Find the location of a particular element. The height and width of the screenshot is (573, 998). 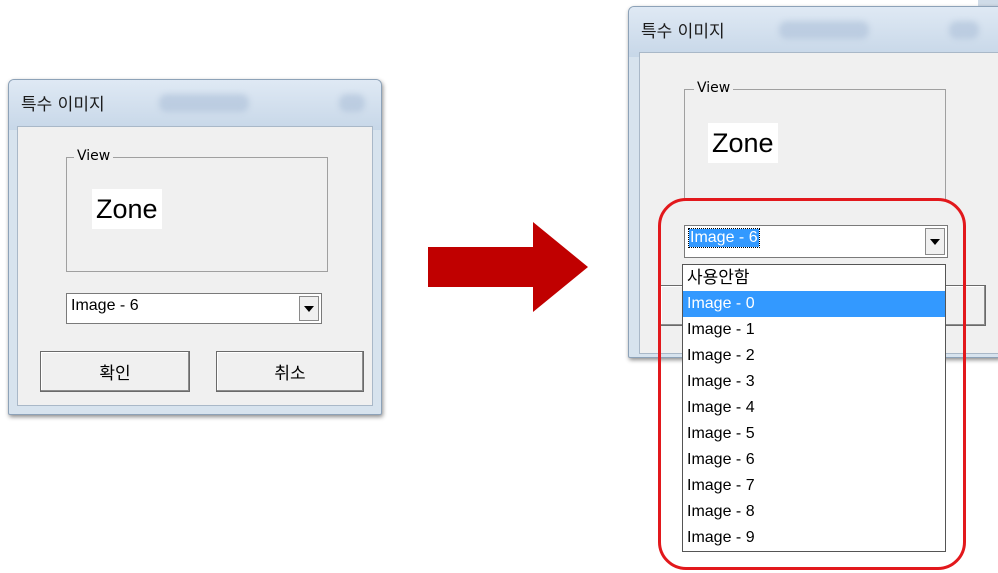

ok-button: 확인 is located at coordinates (115, 371).